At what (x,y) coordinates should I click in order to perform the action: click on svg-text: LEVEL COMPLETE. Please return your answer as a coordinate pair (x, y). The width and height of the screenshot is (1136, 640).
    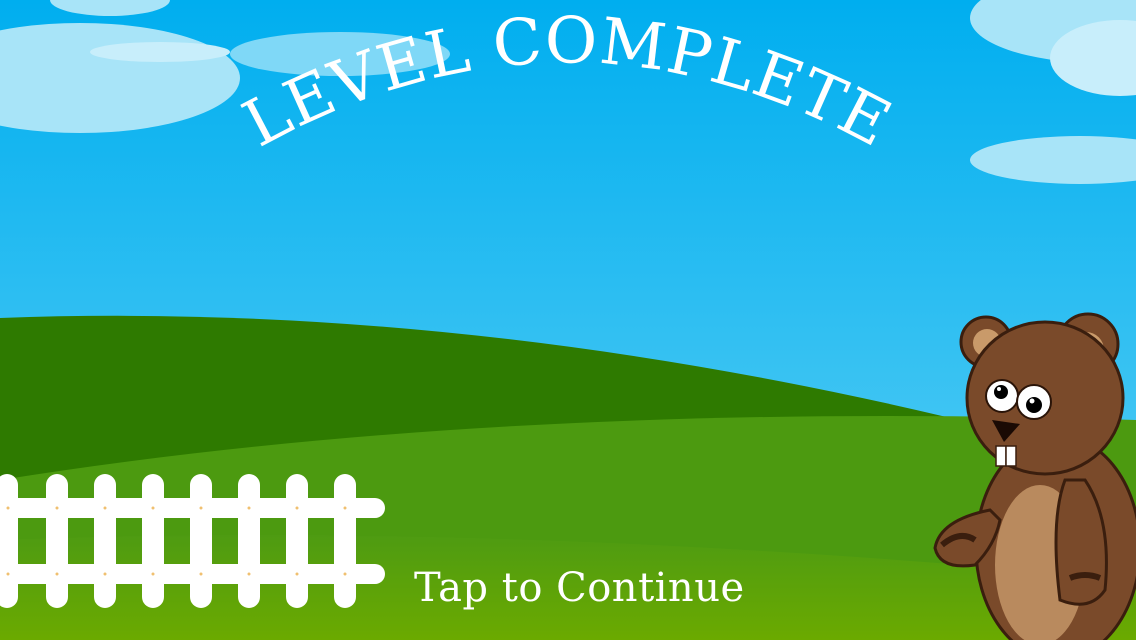
    Looking at the image, I should click on (567, 83).